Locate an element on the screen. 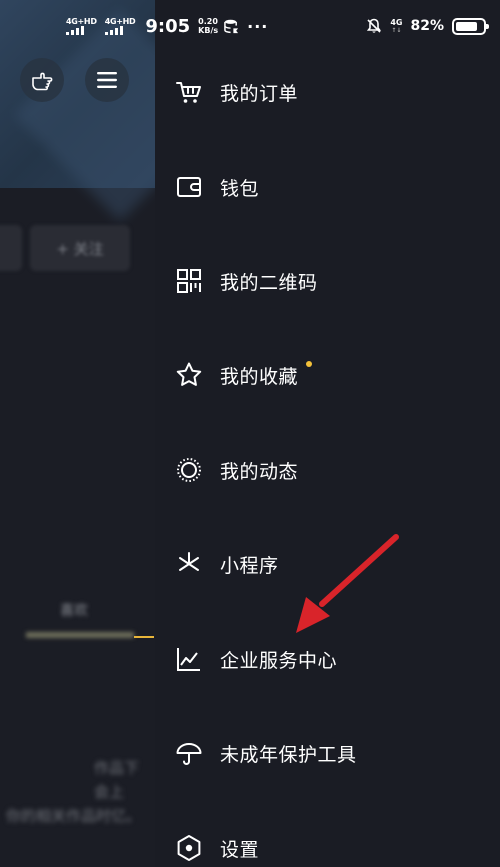 The width and height of the screenshot is (500, 867). menu-item-minor-protection: 未成年保护工具 is located at coordinates (327, 753).